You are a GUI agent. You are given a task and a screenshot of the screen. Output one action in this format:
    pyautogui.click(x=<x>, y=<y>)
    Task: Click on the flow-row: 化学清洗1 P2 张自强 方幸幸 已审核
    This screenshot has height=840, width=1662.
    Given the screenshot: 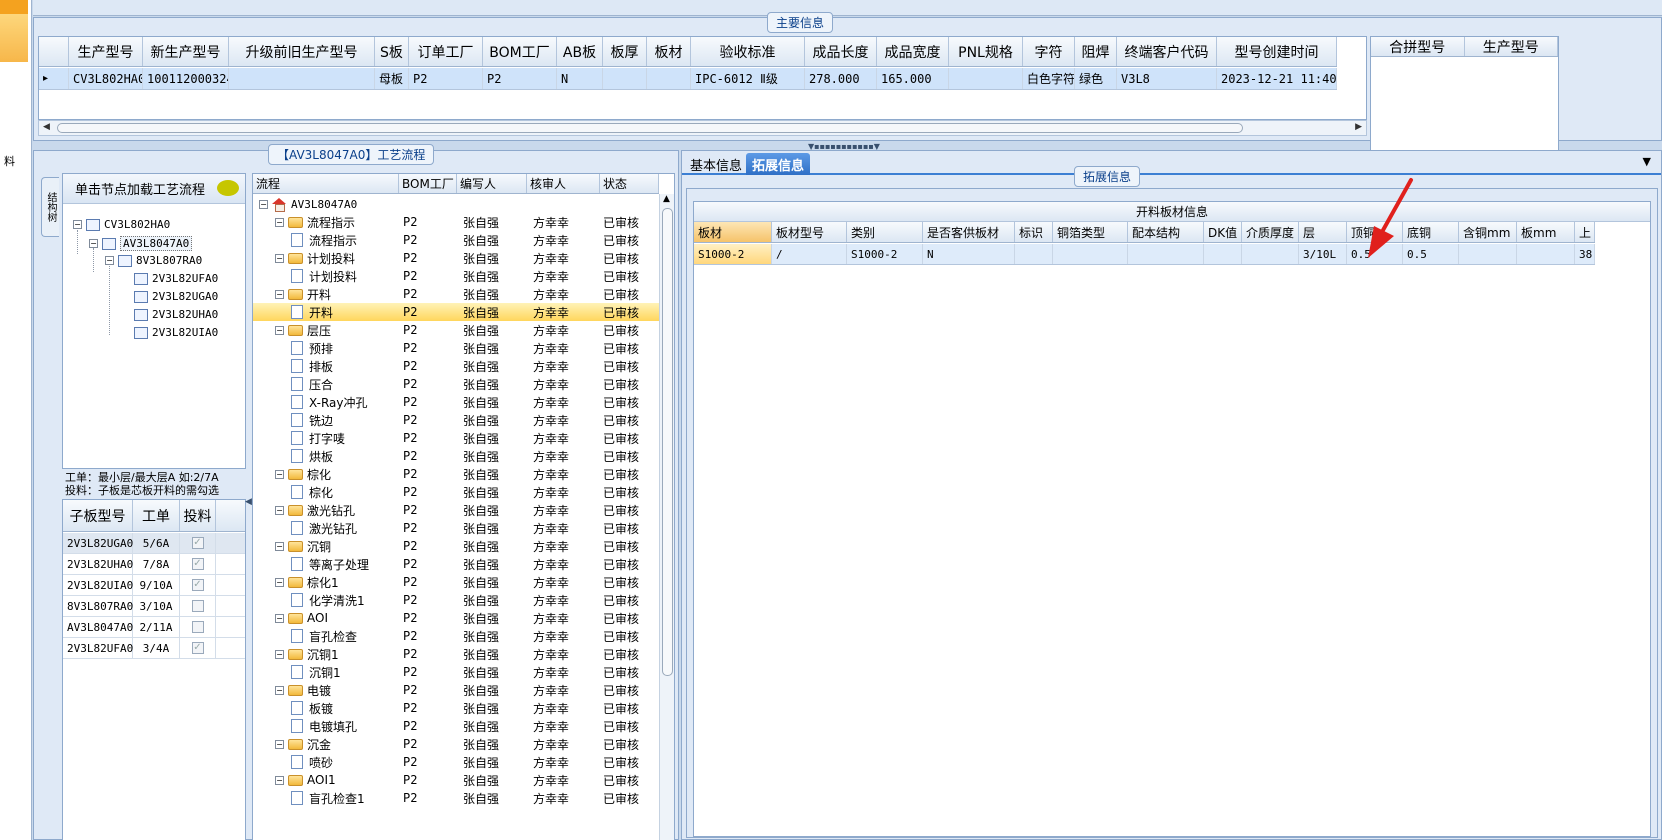 What is the action you would take?
    pyautogui.click(x=456, y=600)
    